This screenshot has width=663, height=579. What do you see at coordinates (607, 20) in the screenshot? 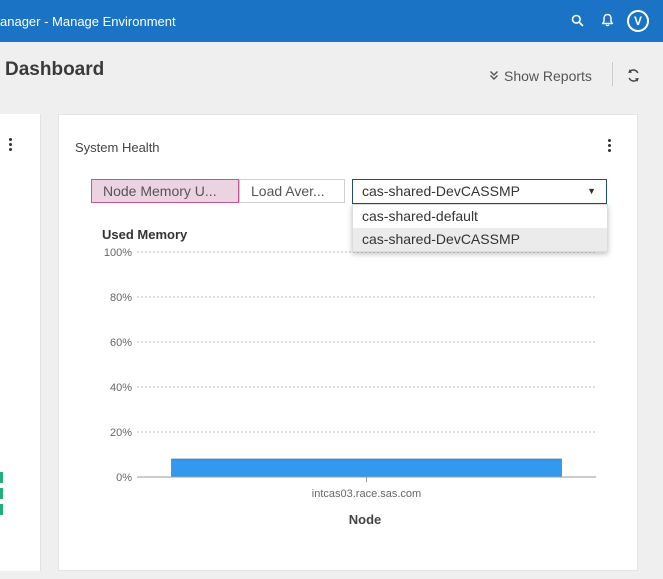
I see `bell-icon` at bounding box center [607, 20].